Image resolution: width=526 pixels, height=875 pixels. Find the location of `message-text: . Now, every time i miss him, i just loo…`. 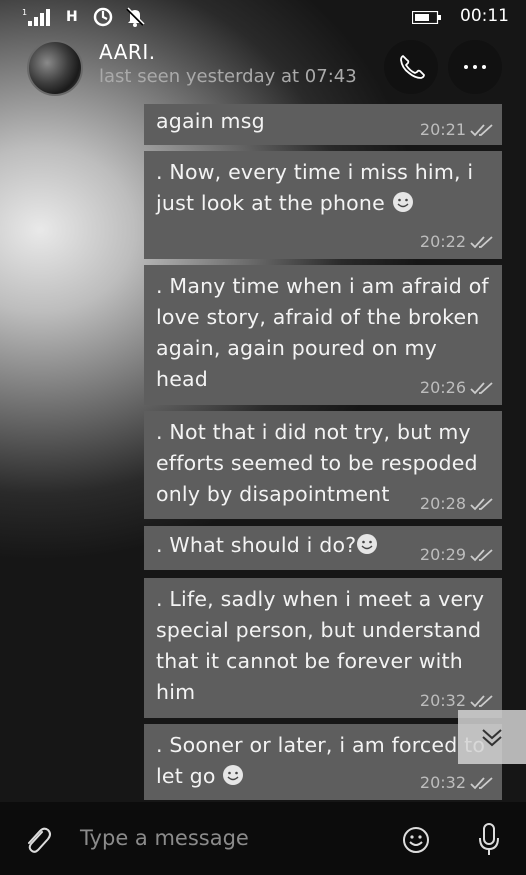

message-text: . Now, every time i miss him, i just loo… is located at coordinates (315, 187).